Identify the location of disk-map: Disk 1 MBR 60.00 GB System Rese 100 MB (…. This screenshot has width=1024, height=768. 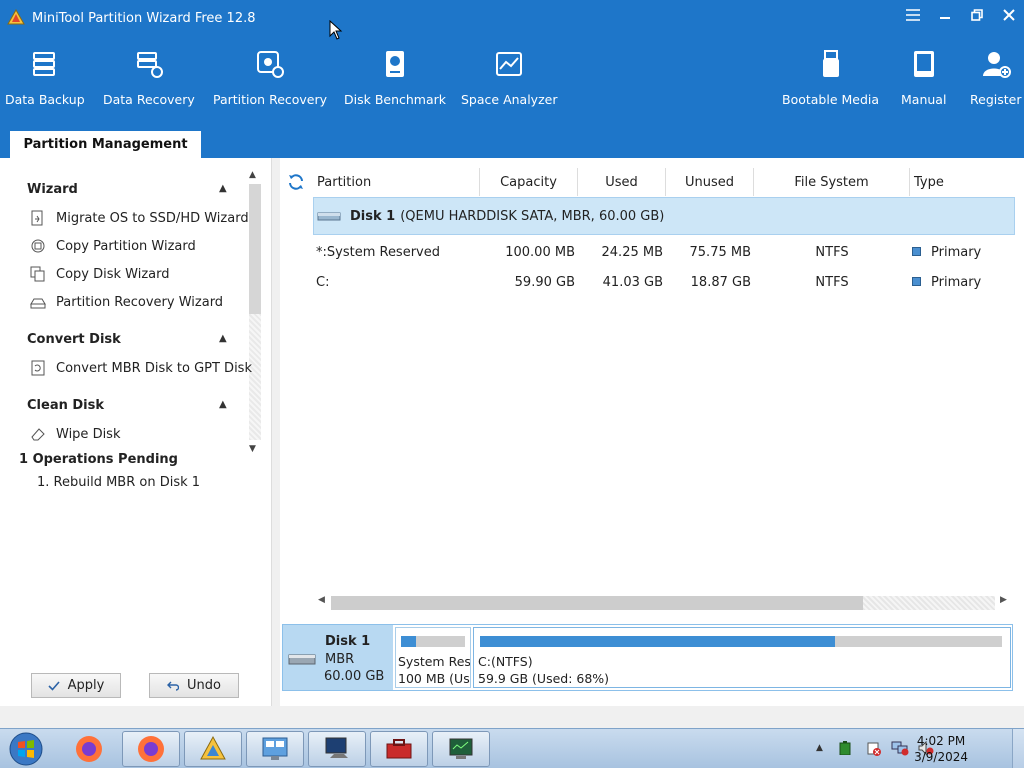
(647, 657).